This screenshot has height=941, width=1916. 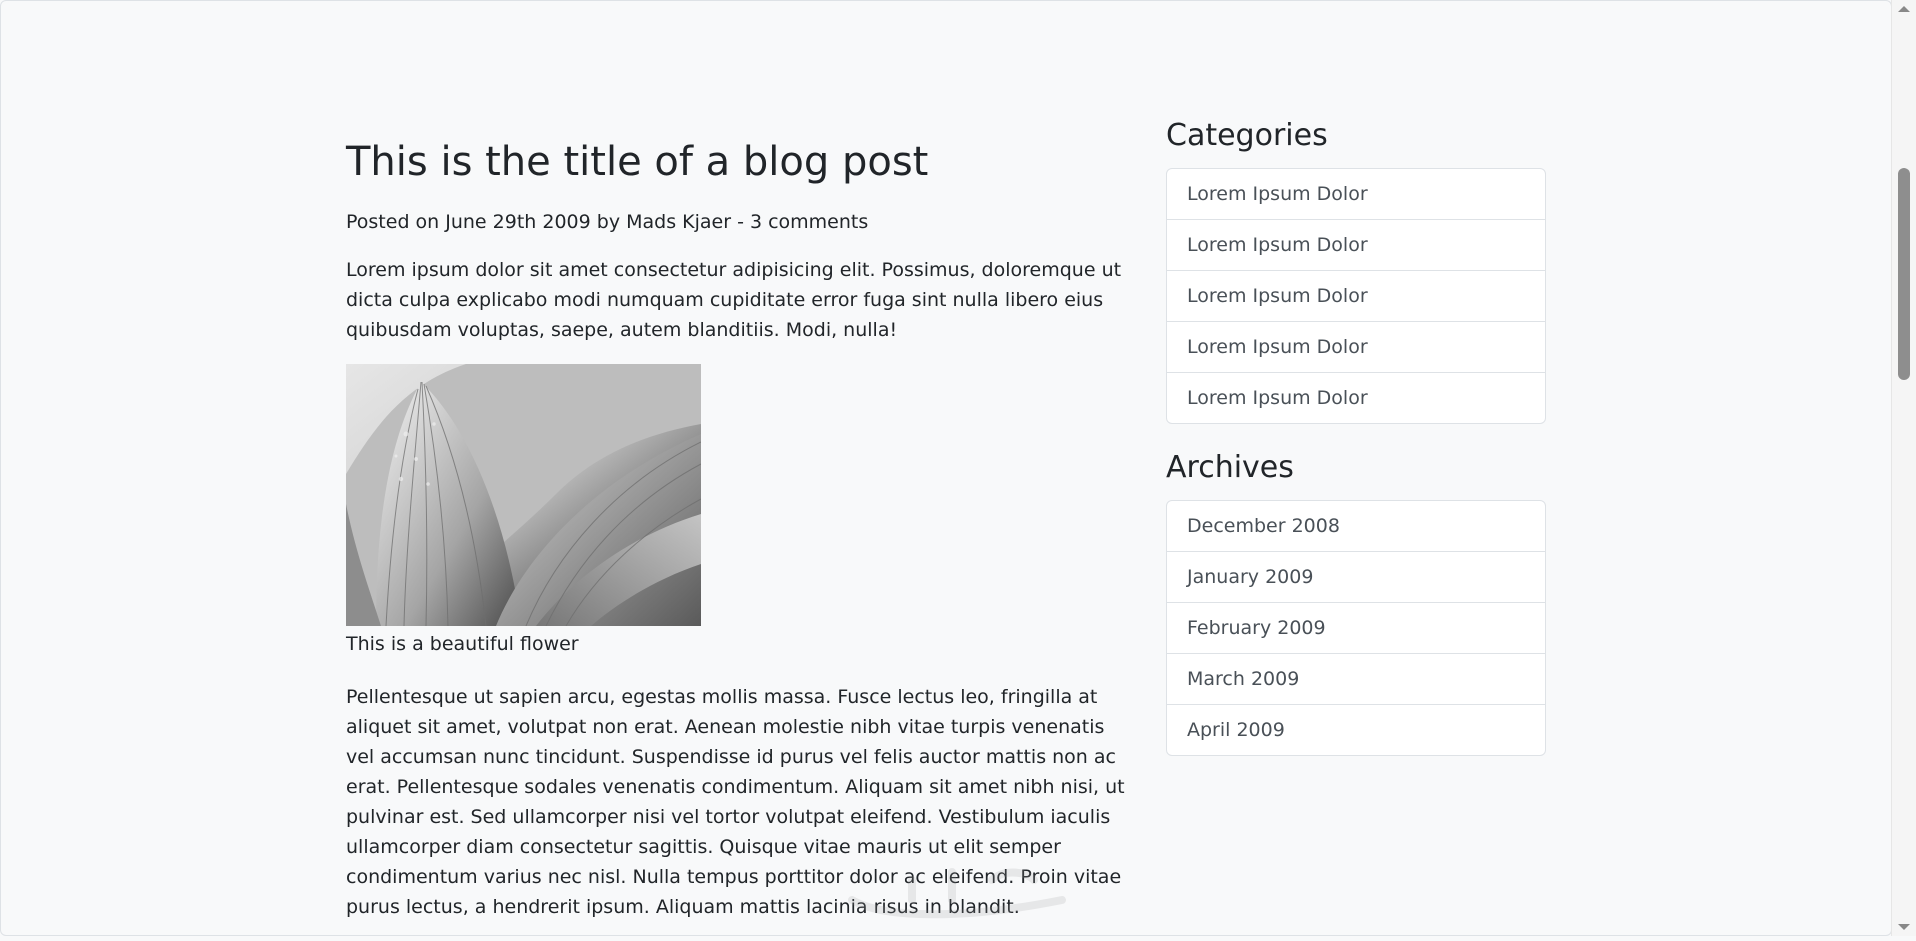 What do you see at coordinates (1903, 468) in the screenshot?
I see `vertical-scrollbar` at bounding box center [1903, 468].